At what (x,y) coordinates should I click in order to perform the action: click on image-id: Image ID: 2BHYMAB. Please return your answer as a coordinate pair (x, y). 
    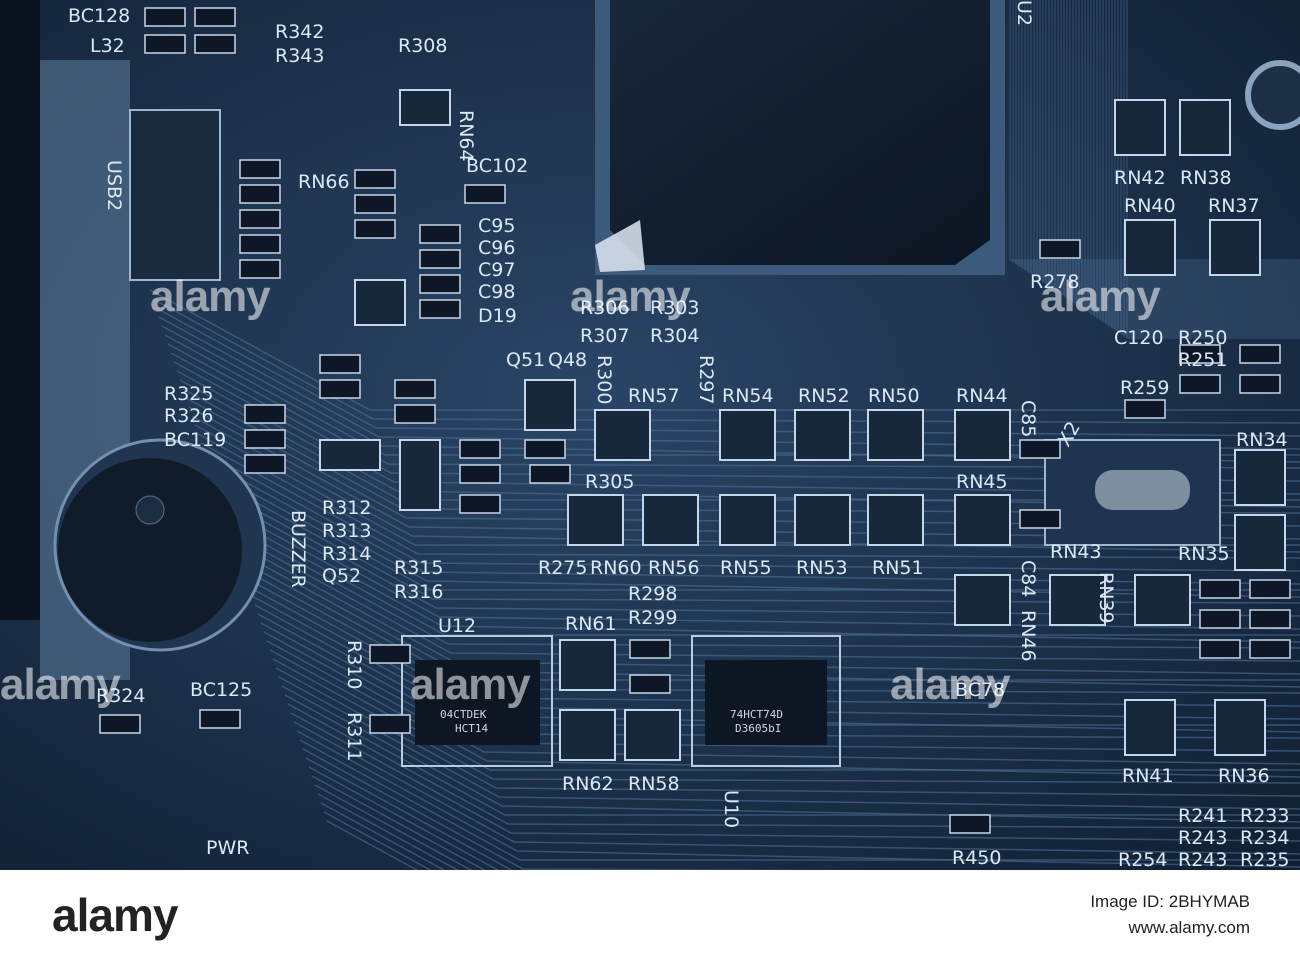
    Looking at the image, I should click on (1170, 901).